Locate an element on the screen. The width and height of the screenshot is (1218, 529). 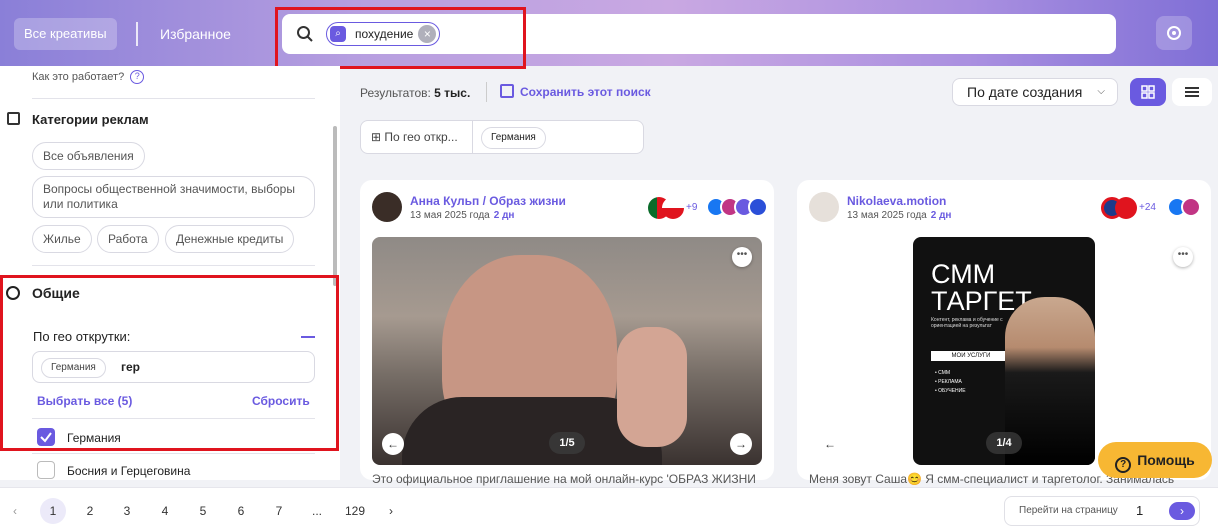
gear-icon is located at coordinates (1174, 33).